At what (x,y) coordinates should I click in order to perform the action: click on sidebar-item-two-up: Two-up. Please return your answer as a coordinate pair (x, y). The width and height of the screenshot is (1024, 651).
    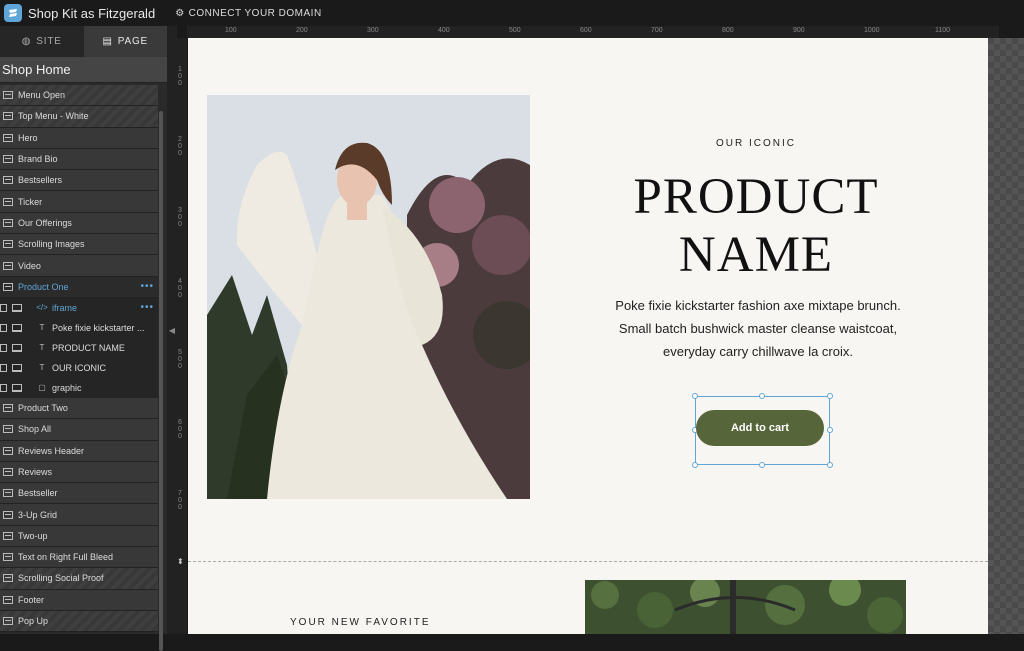
    Looking at the image, I should click on (79, 536).